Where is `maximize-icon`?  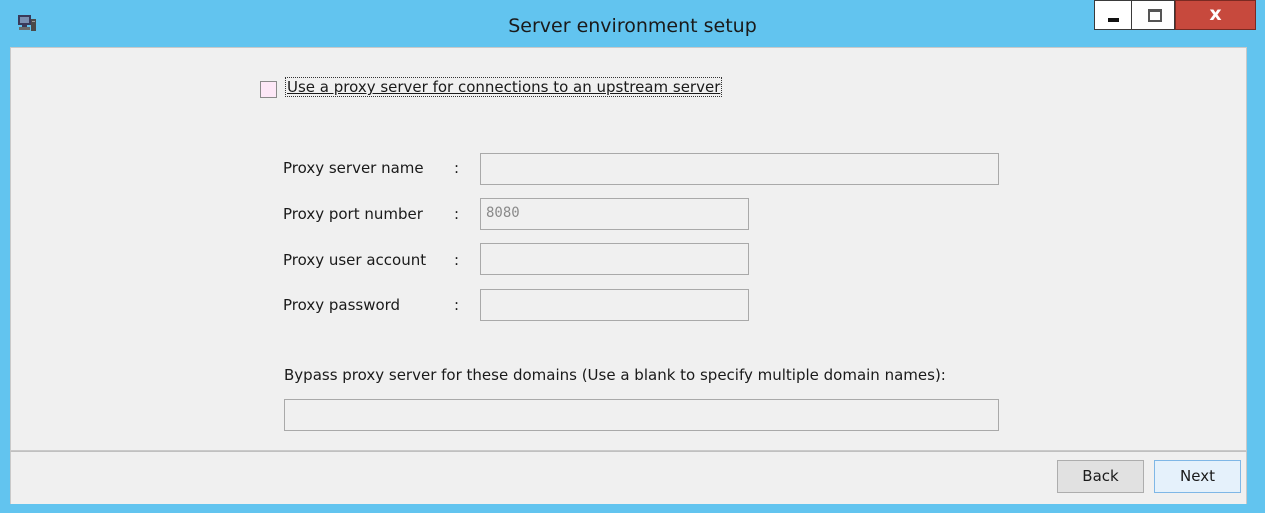
maximize-icon is located at coordinates (1155, 15).